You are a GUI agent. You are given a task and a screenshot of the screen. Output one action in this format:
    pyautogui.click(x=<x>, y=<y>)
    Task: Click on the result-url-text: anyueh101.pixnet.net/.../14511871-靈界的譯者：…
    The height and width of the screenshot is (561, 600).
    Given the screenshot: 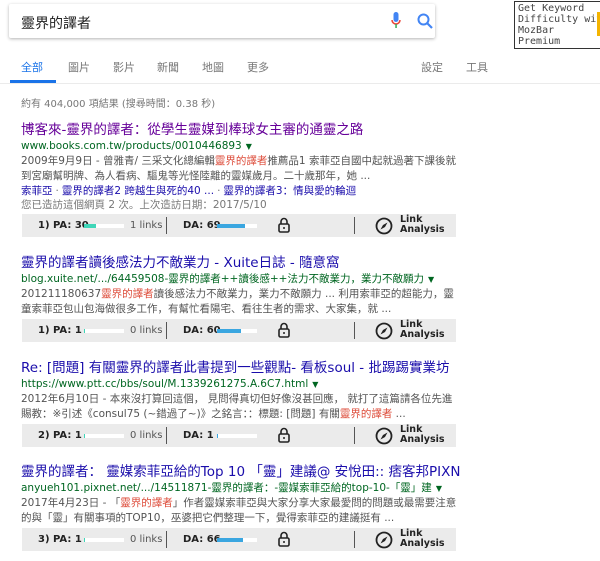 What is the action you would take?
    pyautogui.click(x=226, y=488)
    